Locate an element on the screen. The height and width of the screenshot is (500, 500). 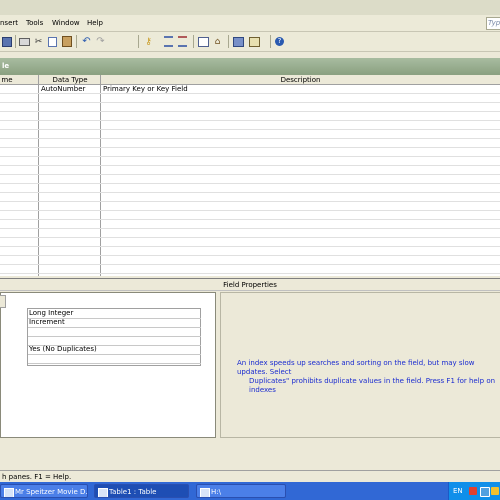
antivirus-icon is located at coordinates (473, 491).